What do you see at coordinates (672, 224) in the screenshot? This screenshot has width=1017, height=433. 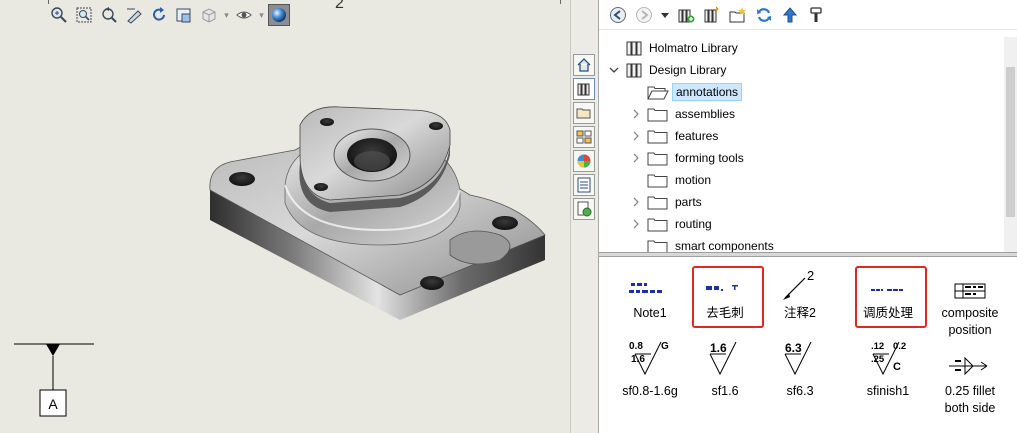 I see `tree-item: routing` at bounding box center [672, 224].